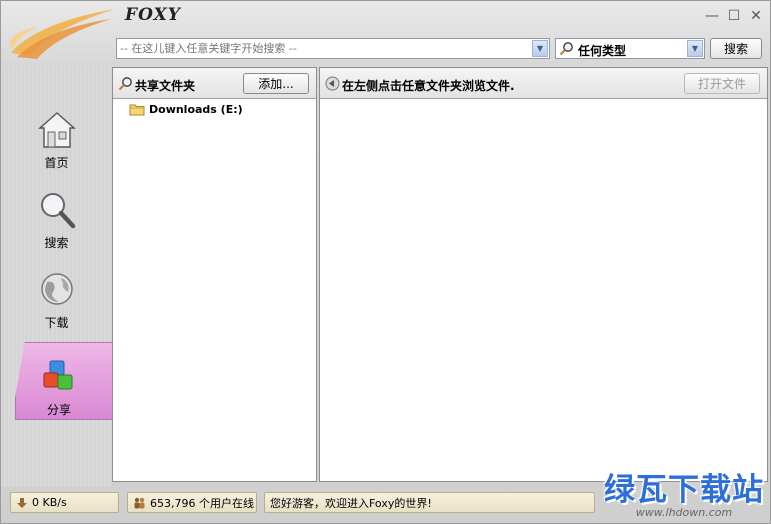 This screenshot has height=524, width=771. What do you see at coordinates (428, 86) in the screenshot?
I see `panel-title: 在左侧点击任意文件夹浏览文件.` at bounding box center [428, 86].